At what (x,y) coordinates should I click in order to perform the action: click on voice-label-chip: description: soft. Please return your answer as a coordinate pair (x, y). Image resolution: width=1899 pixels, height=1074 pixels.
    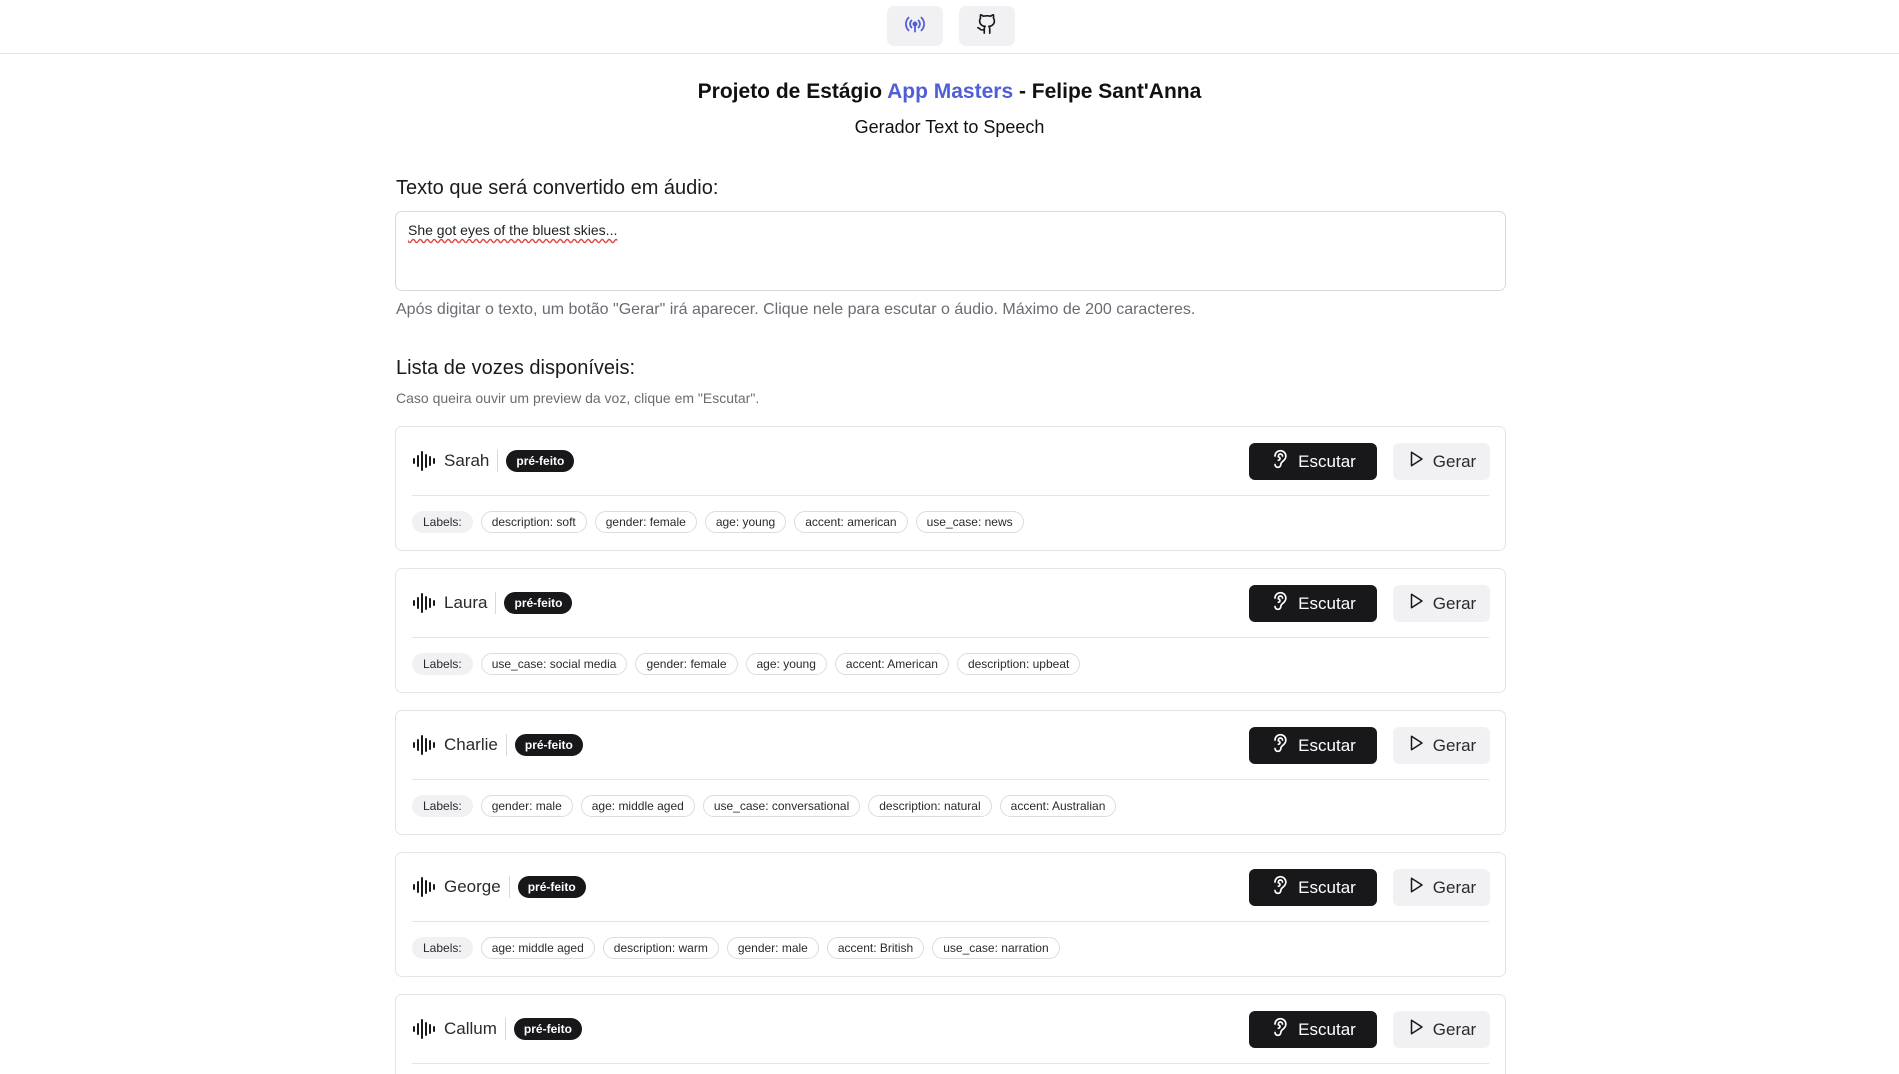
    Looking at the image, I should click on (533, 522).